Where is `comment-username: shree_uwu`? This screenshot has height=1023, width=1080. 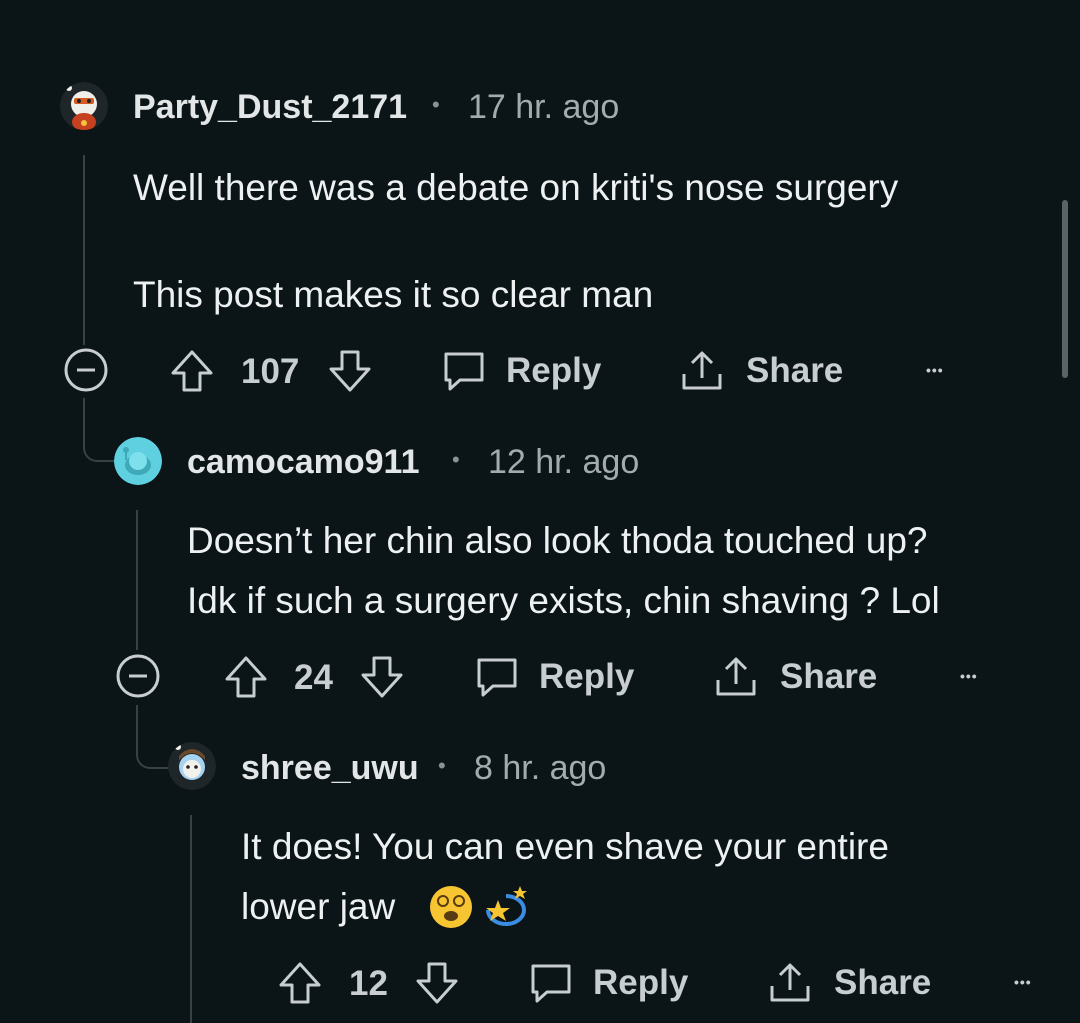
comment-username: shree_uwu is located at coordinates (330, 768).